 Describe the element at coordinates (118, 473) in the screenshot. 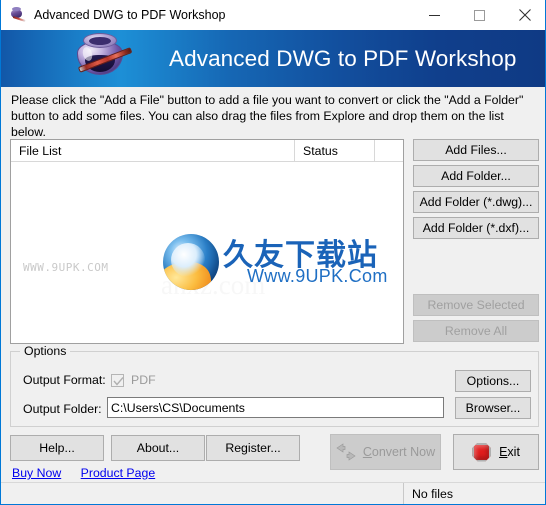

I see `product-page-link: Product Page` at that location.